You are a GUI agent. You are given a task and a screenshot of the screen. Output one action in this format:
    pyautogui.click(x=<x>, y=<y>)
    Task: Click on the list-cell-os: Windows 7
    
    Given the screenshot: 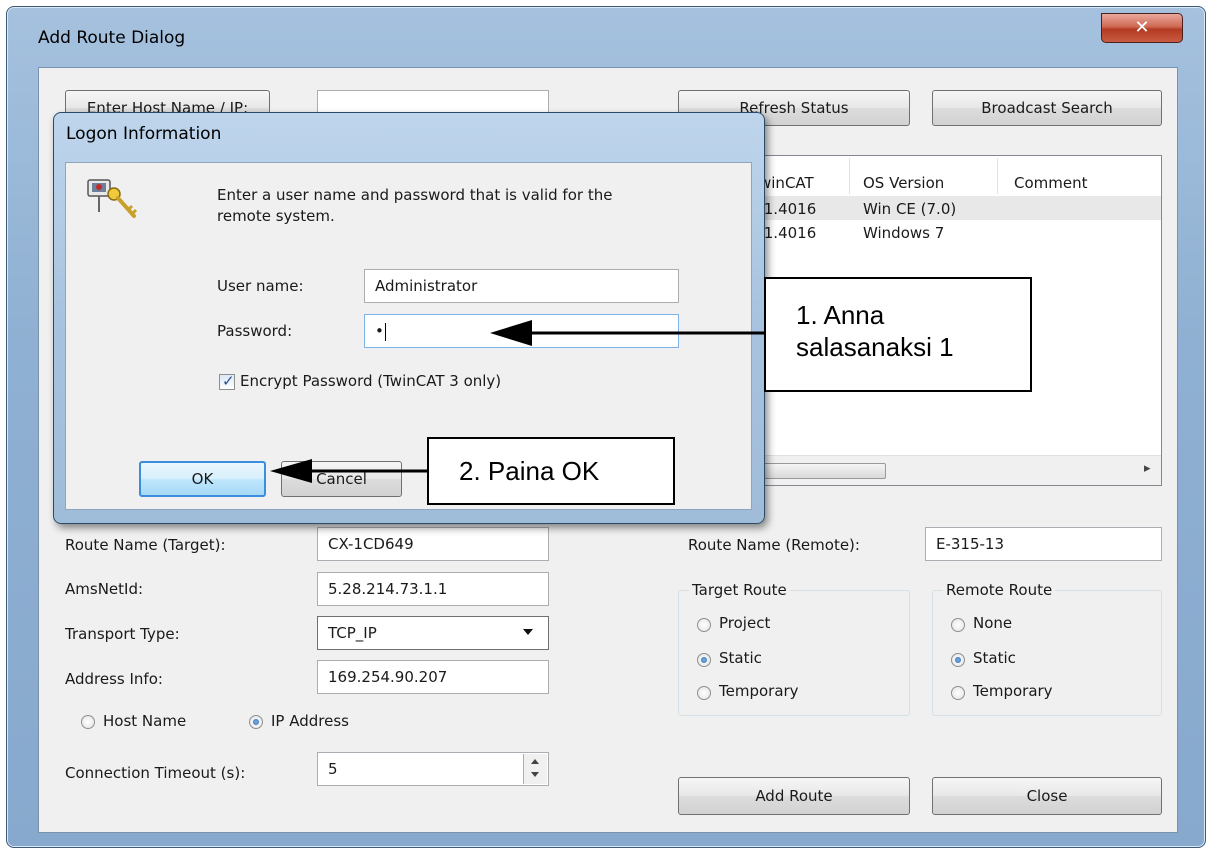 What is the action you would take?
    pyautogui.click(x=904, y=233)
    